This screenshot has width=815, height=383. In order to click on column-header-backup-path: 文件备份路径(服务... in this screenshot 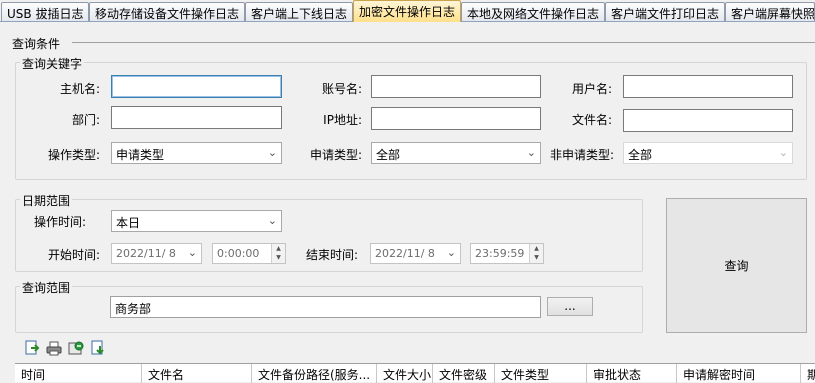, I will do `click(314, 373)`.